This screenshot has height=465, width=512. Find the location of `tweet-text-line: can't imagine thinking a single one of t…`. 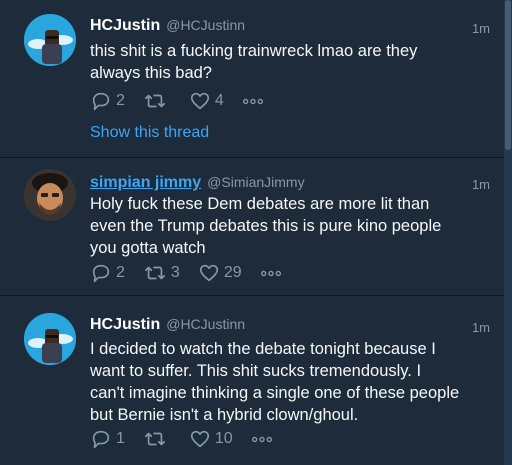

tweet-text-line: can't imagine thinking a single one of t… is located at coordinates (275, 393).